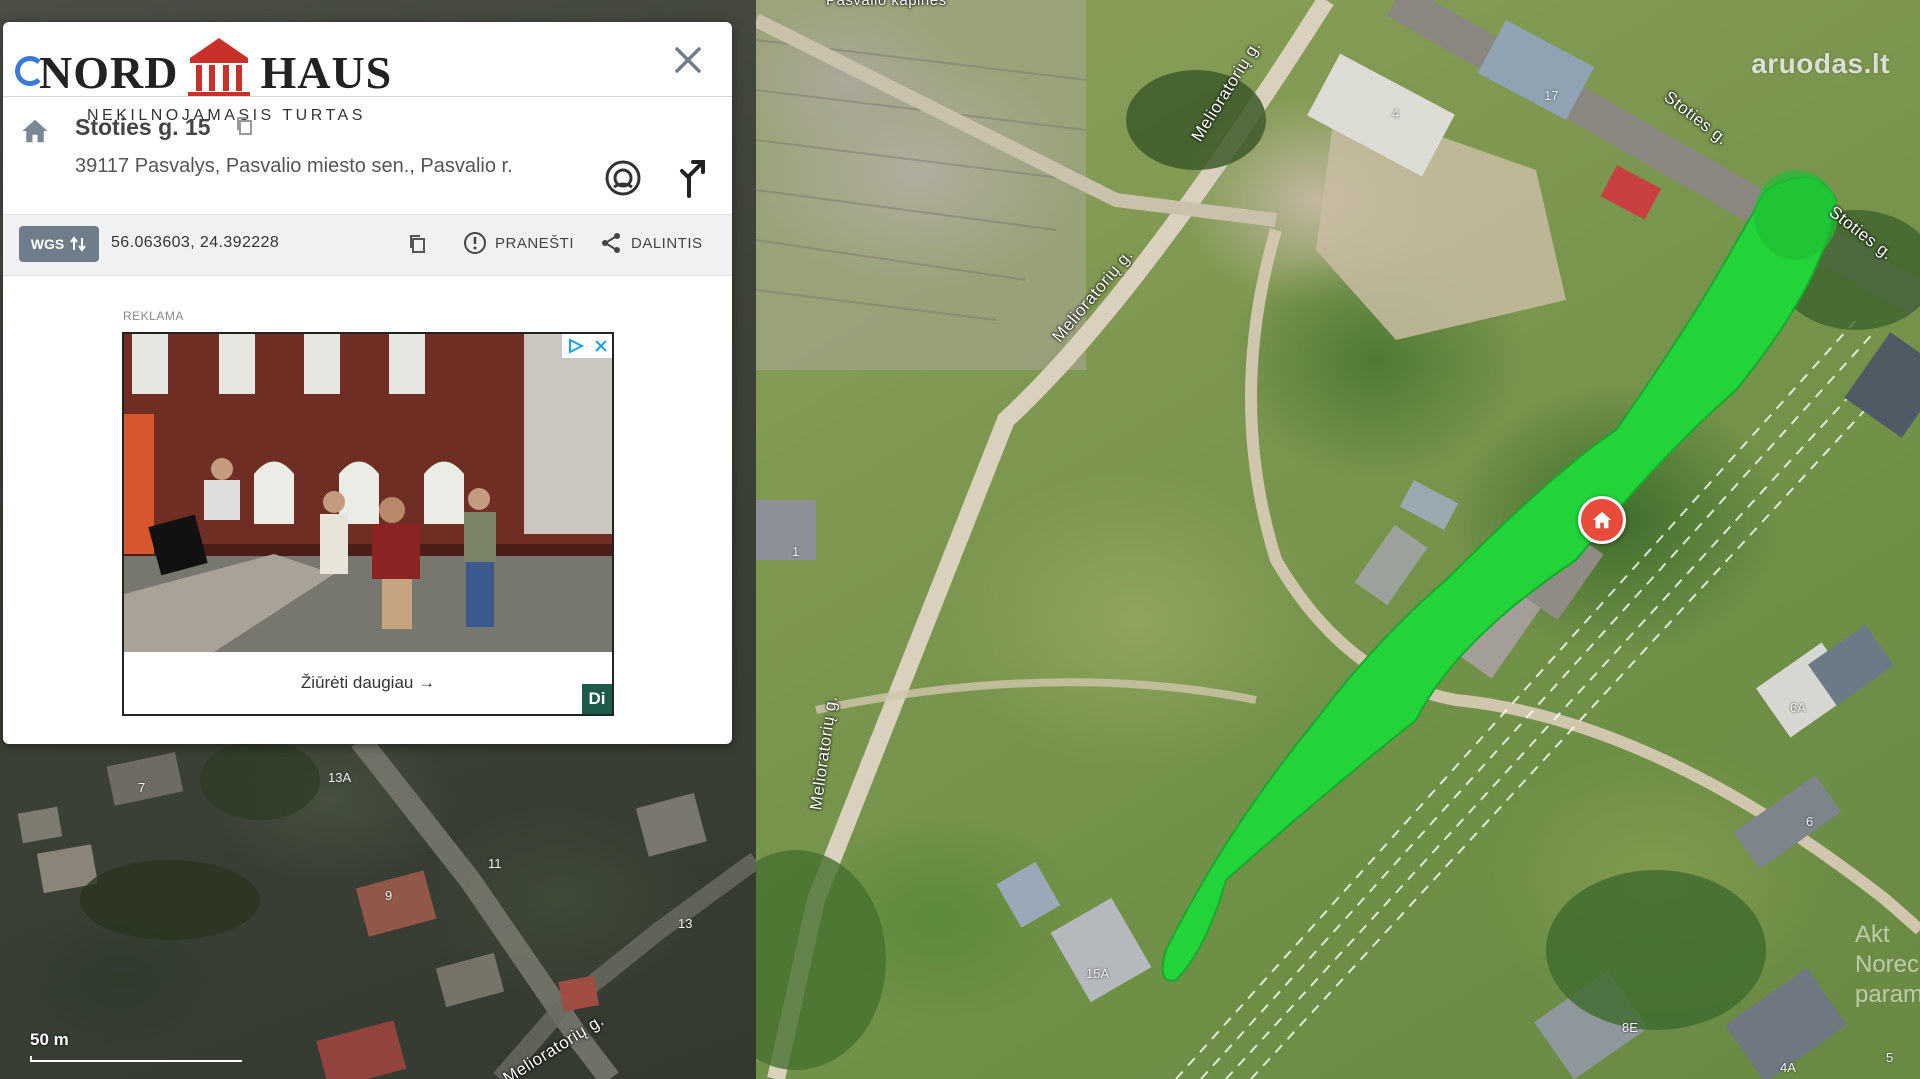 This screenshot has width=1920, height=1079. Describe the element at coordinates (153, 316) in the screenshot. I see `ad-label: REKLAMA` at that location.